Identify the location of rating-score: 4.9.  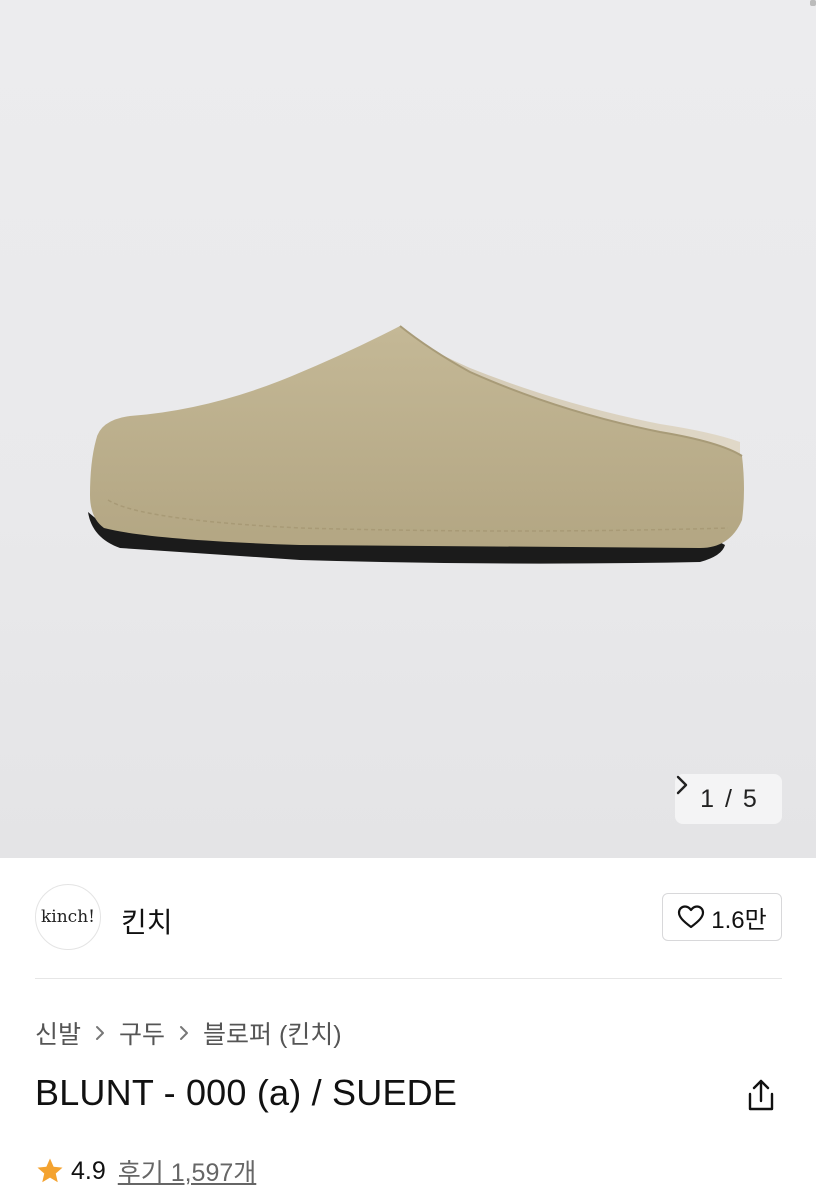
(88, 1170).